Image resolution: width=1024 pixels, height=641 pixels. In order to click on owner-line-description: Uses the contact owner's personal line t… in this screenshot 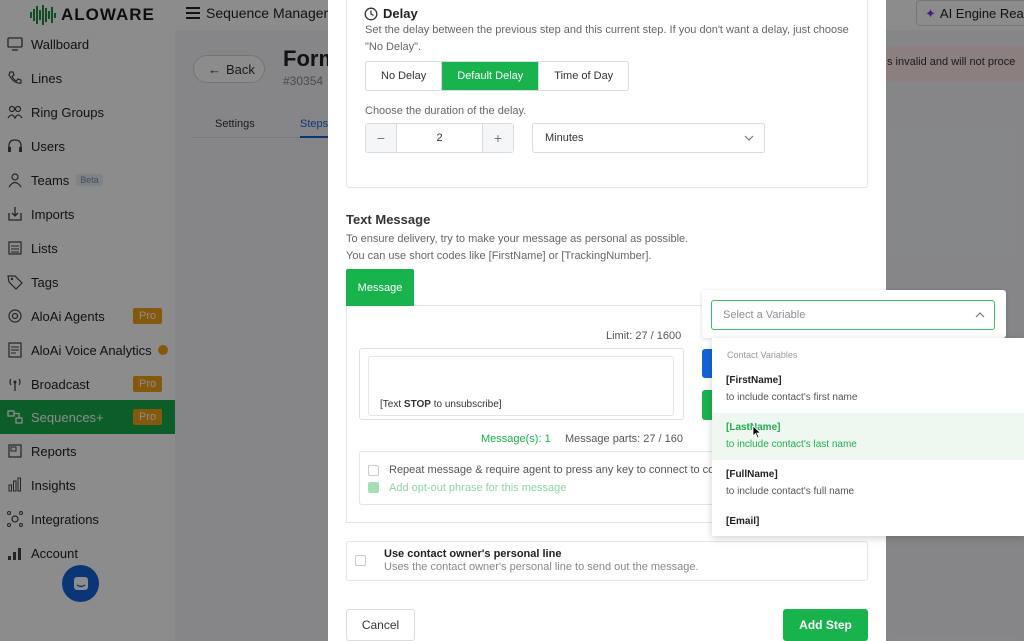, I will do `click(541, 567)`.